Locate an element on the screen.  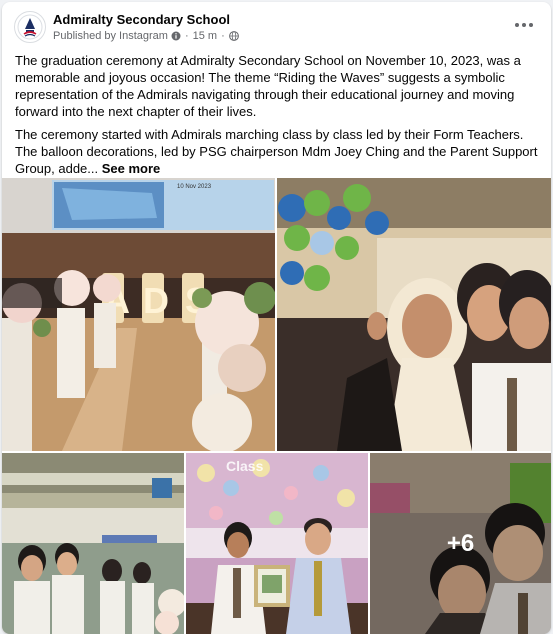
post-time: 15 m is located at coordinates (205, 36).